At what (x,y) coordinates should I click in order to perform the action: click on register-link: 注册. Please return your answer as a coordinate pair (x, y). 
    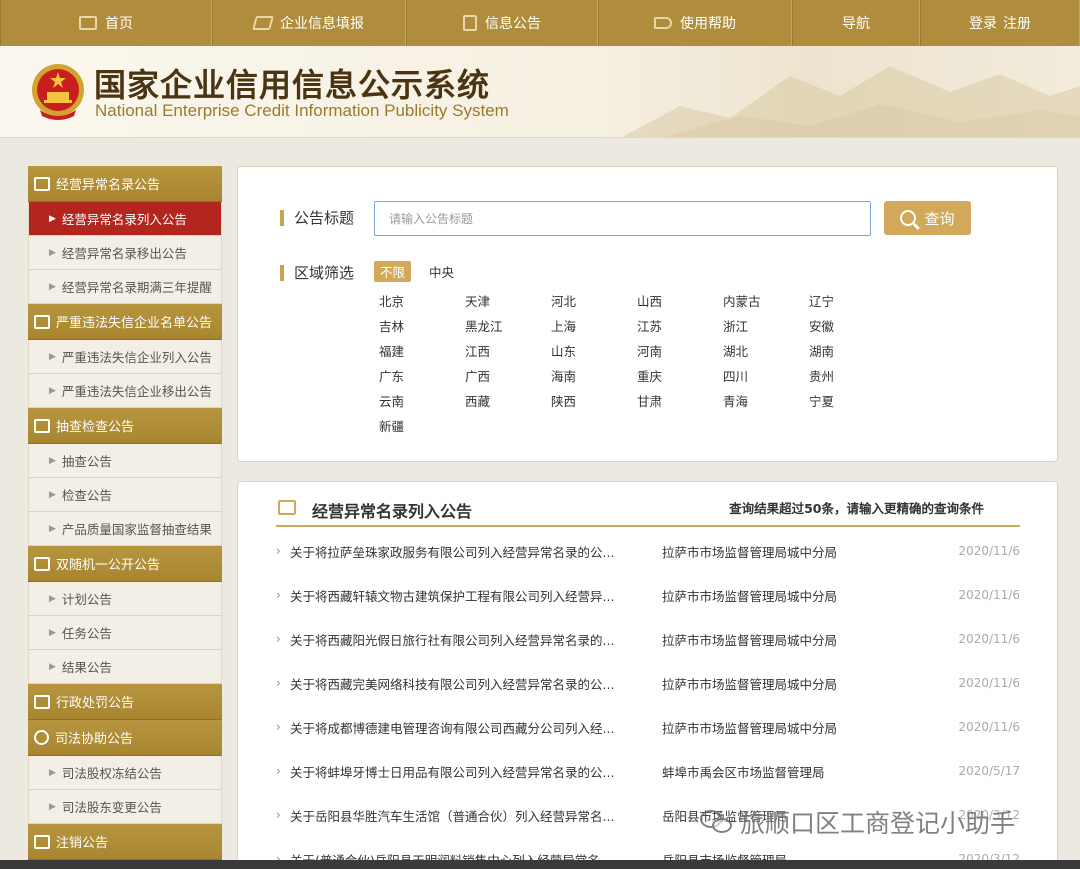
    Looking at the image, I should click on (1017, 23).